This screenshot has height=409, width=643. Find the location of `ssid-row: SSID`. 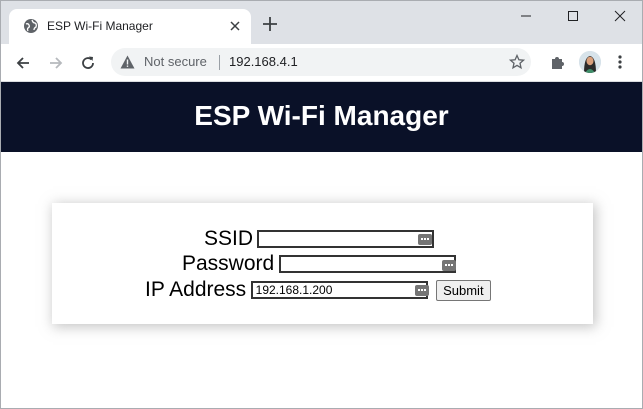

ssid-row: SSID is located at coordinates (319, 239).